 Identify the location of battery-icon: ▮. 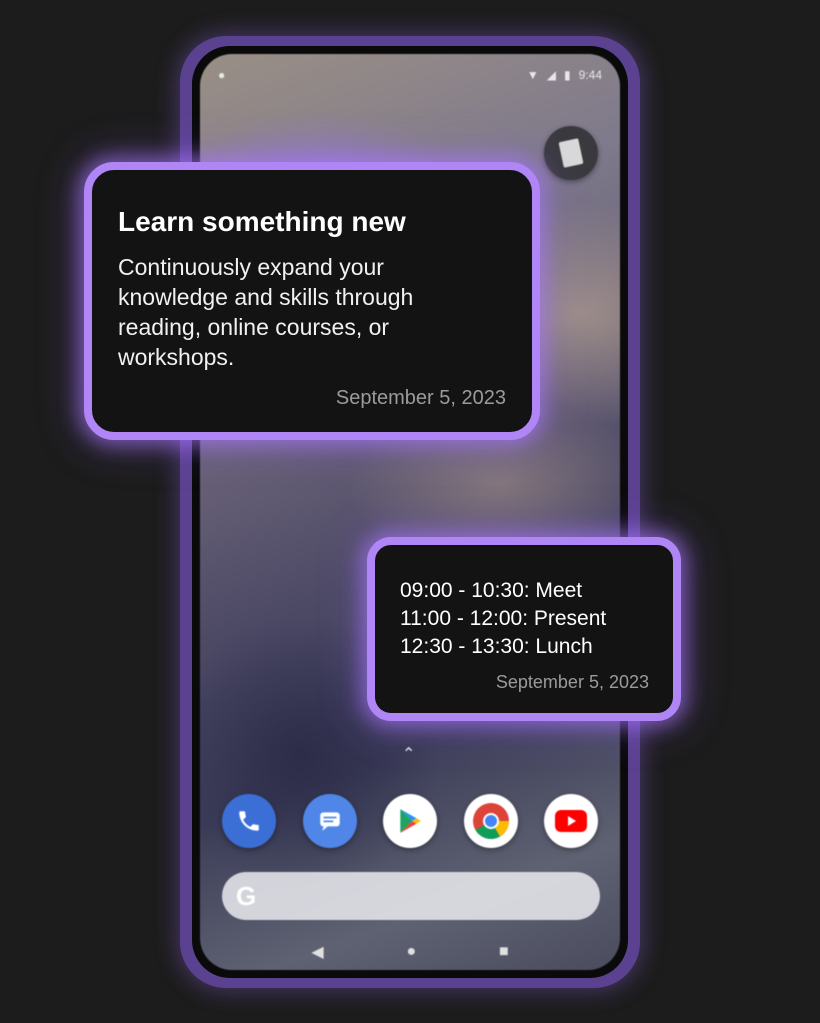
(567, 75).